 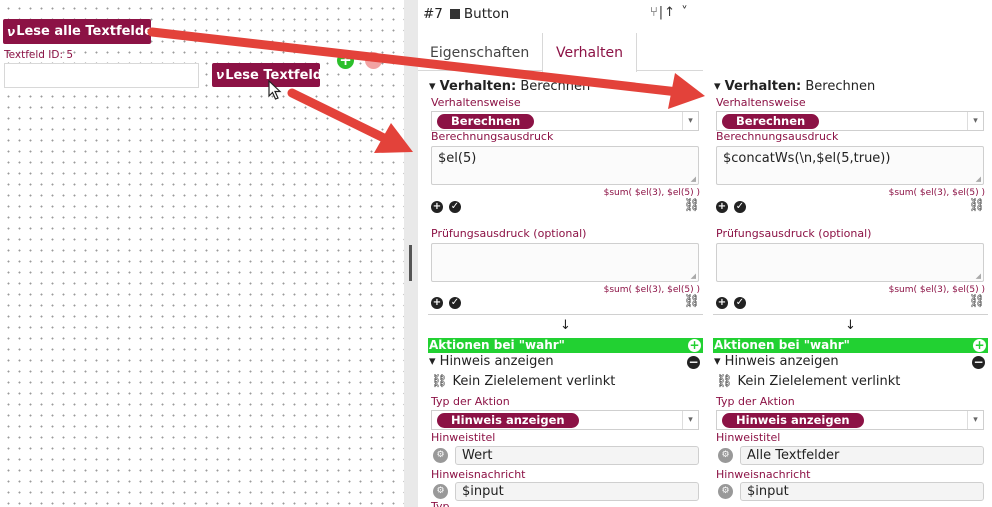 I want to click on add-element-icon: +, so click(x=345, y=60).